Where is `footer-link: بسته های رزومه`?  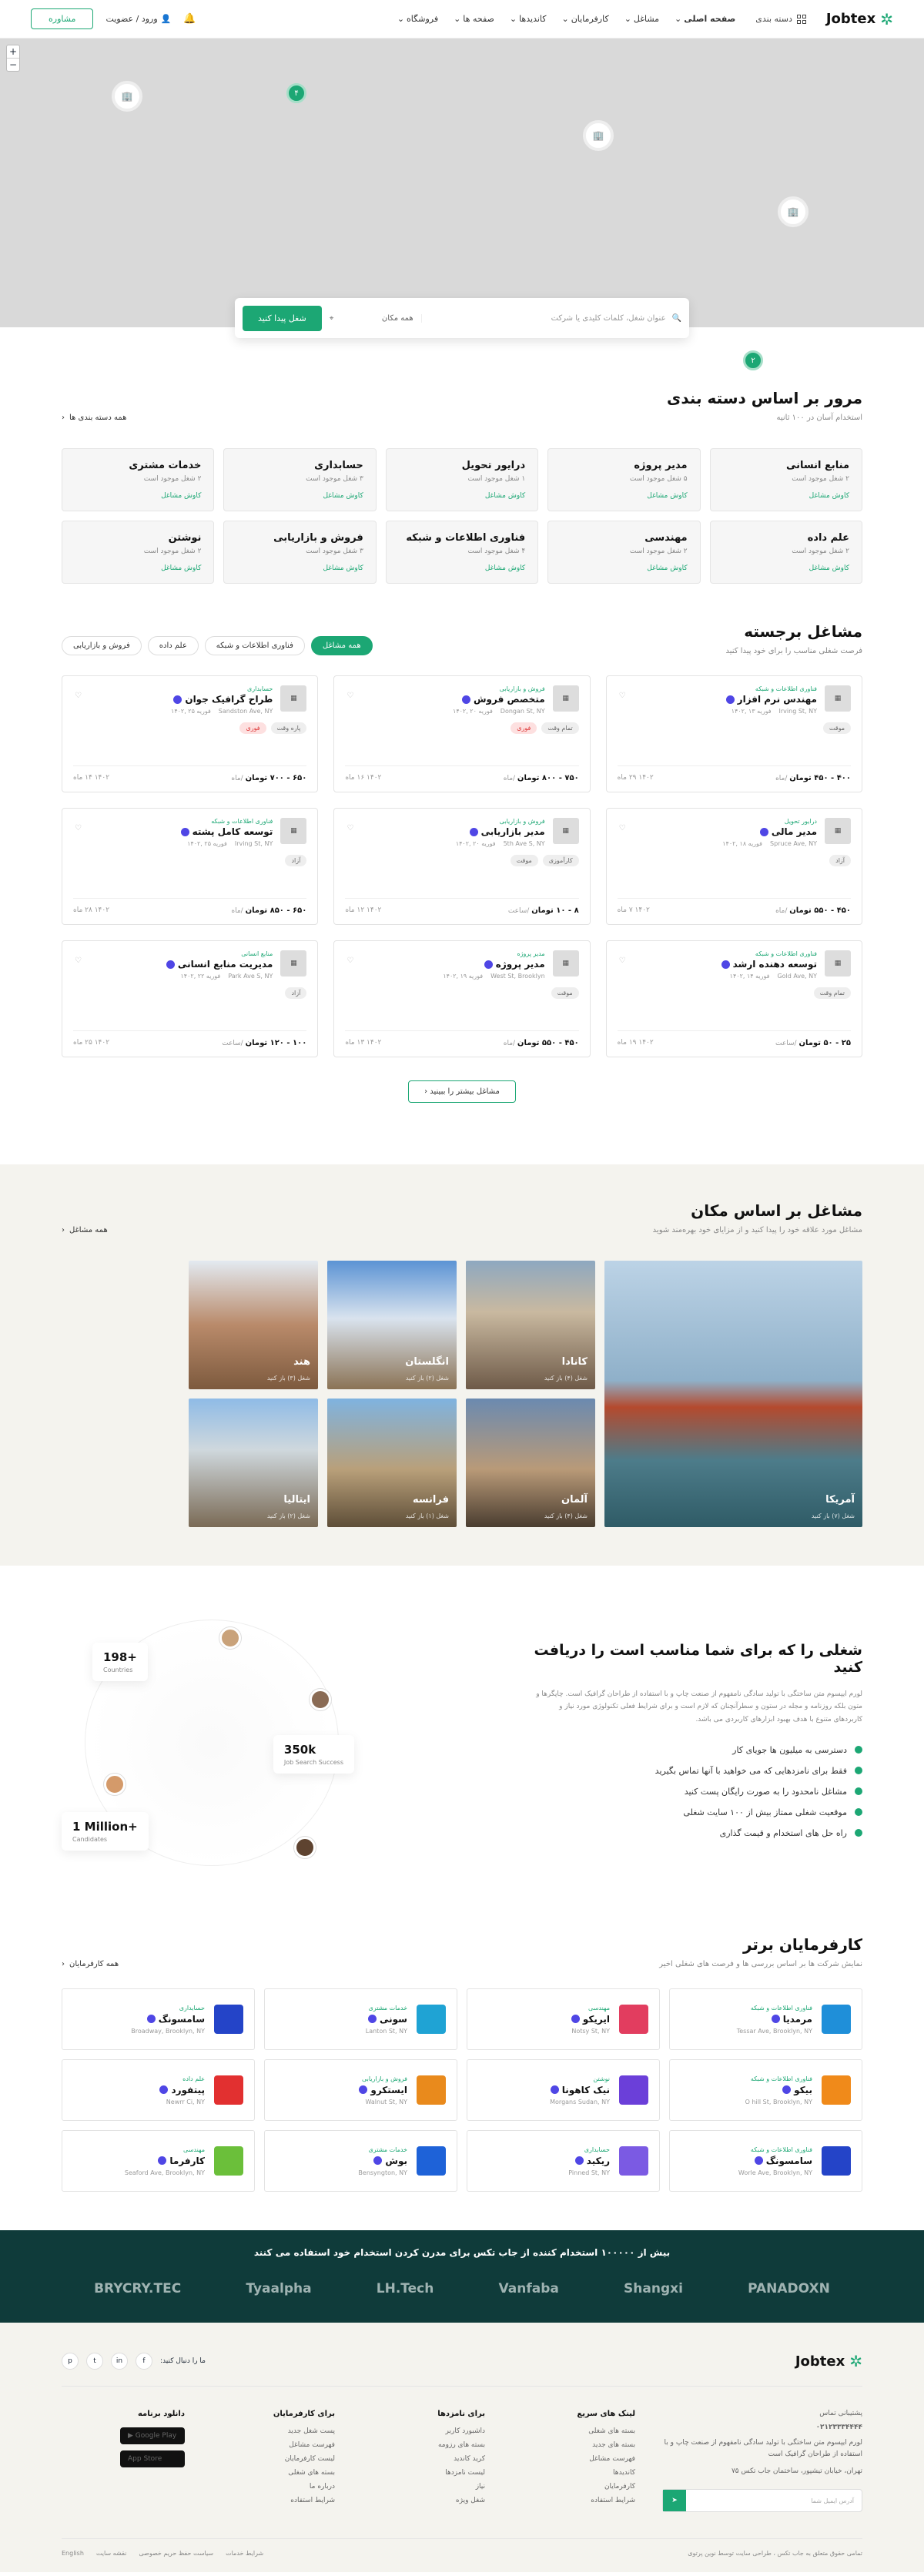 footer-link: بسته های رزومه is located at coordinates (423, 2445).